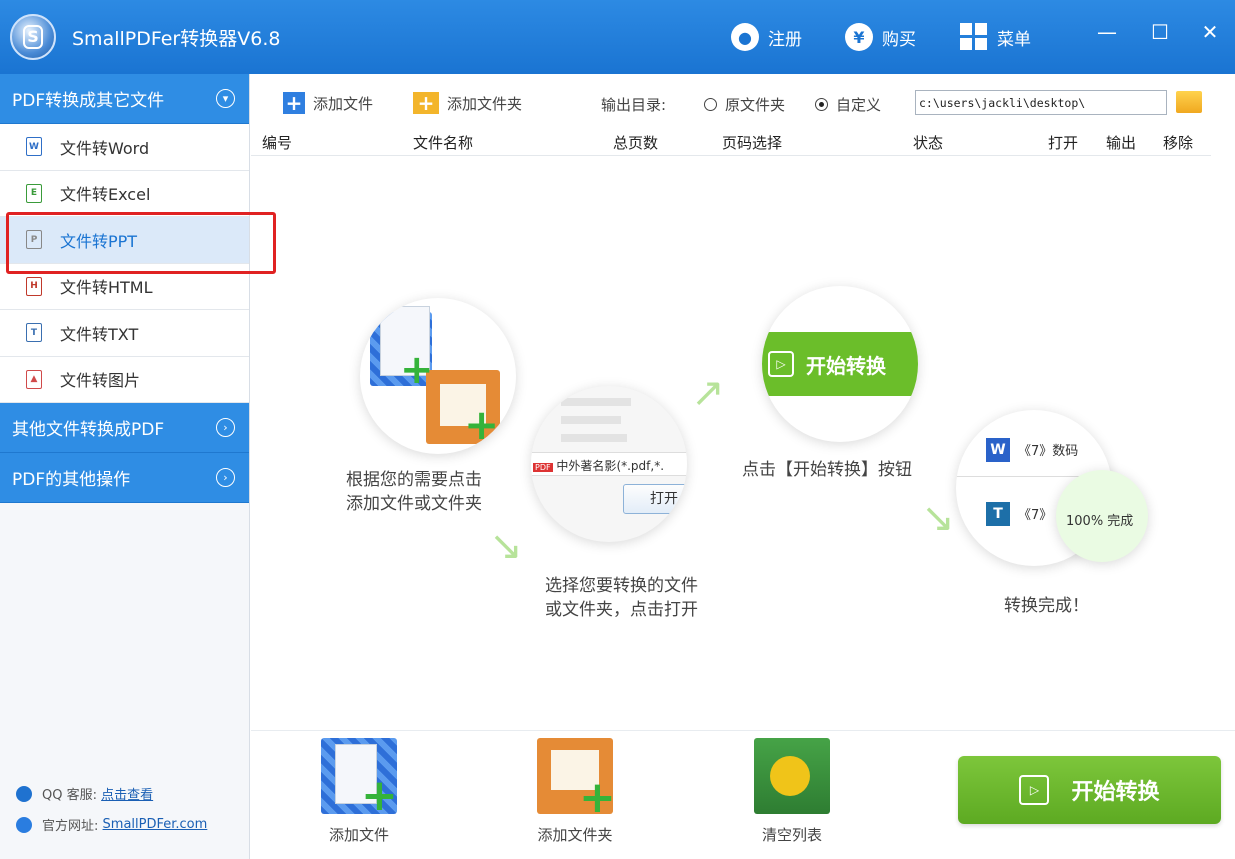 This screenshot has height=859, width=1235. Describe the element at coordinates (752, 143) in the screenshot. I see `col-page-select: 页码选择` at that location.